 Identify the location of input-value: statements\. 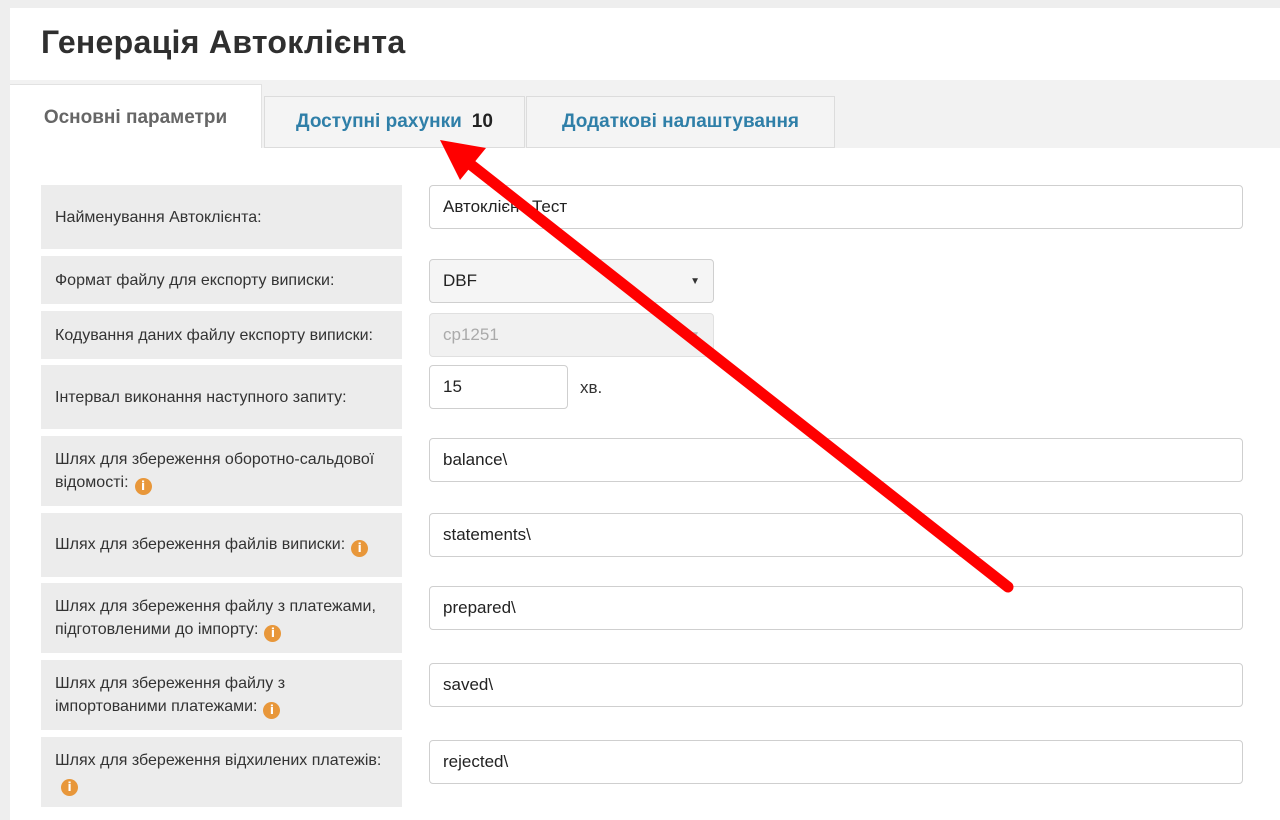
(487, 534).